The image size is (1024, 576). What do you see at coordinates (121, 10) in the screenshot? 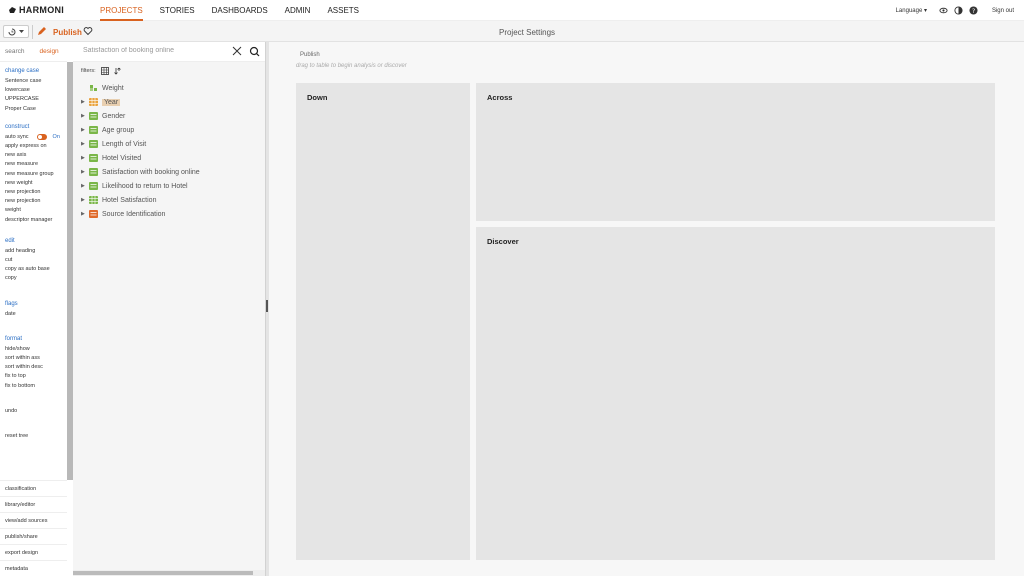
I see `nav-projects: PROJECTS` at bounding box center [121, 10].